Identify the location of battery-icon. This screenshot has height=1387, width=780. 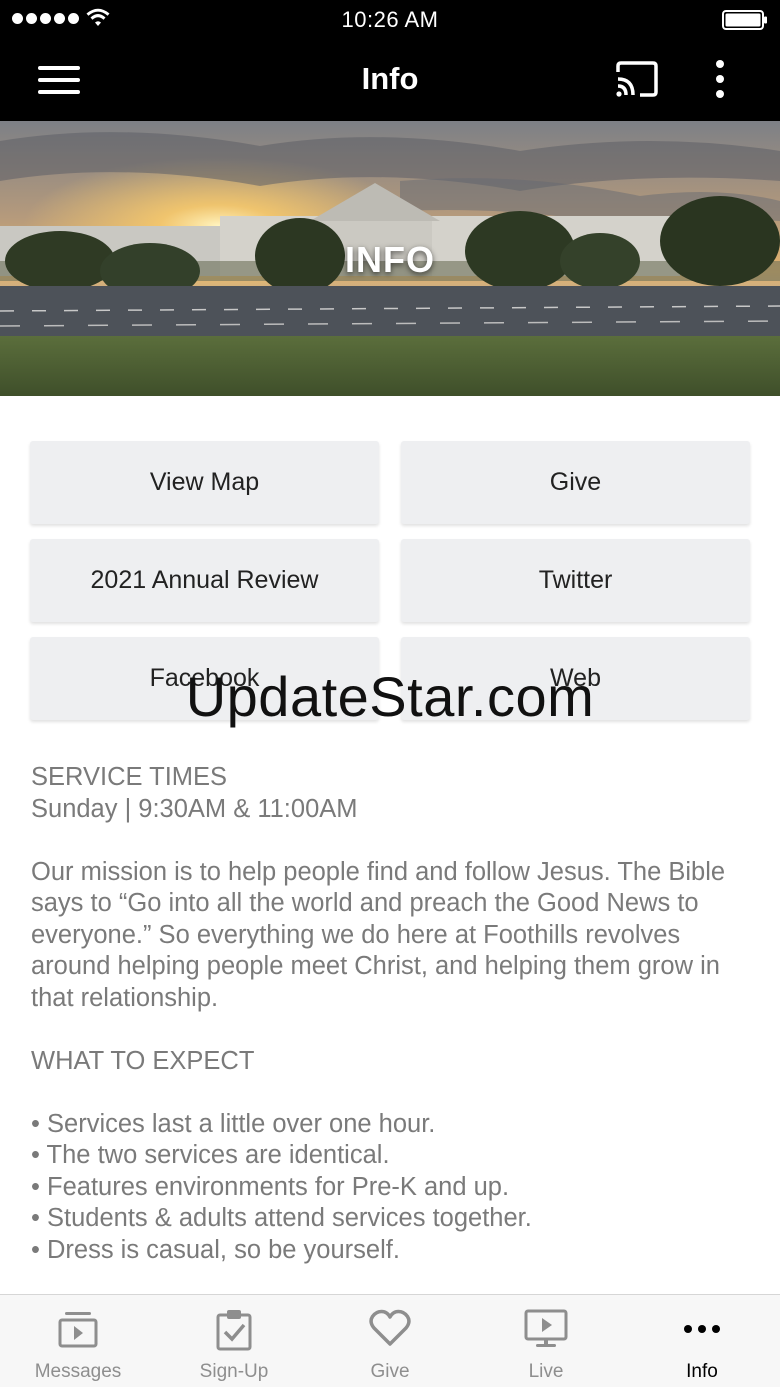
(745, 22).